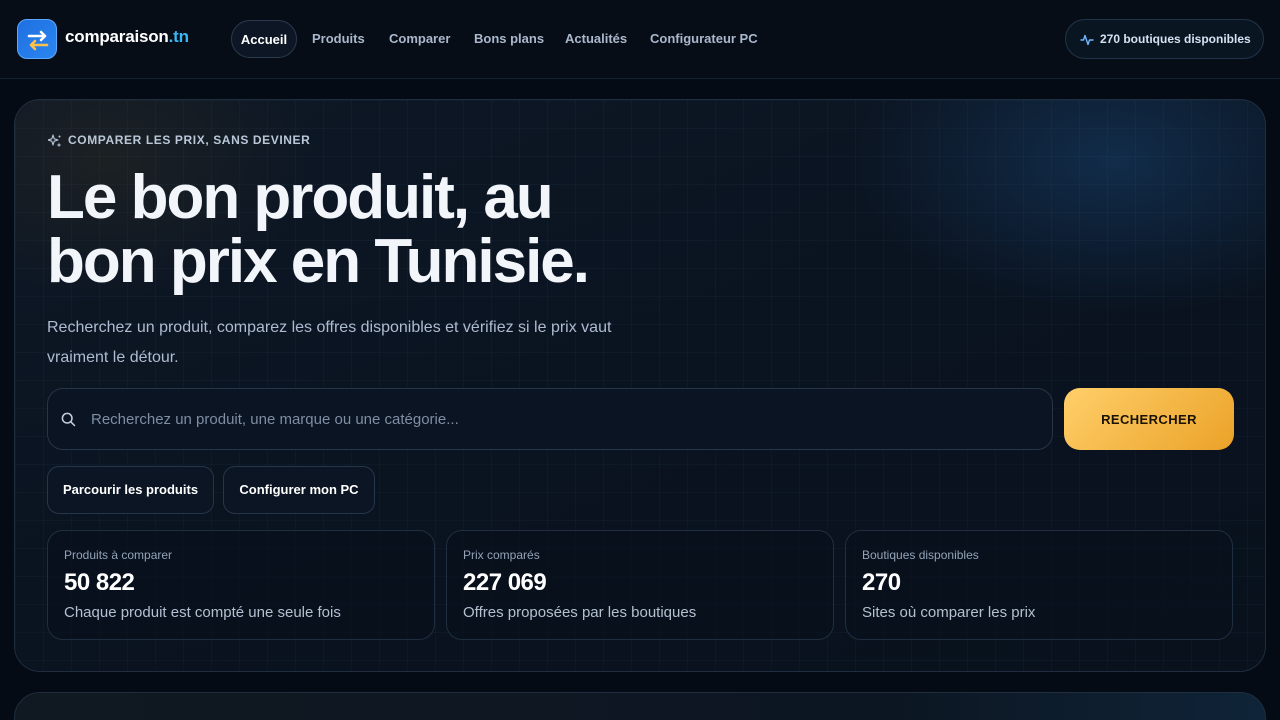 This screenshot has height=720, width=1280. I want to click on logo-wordmark: comparaison.tn, so click(127, 37).